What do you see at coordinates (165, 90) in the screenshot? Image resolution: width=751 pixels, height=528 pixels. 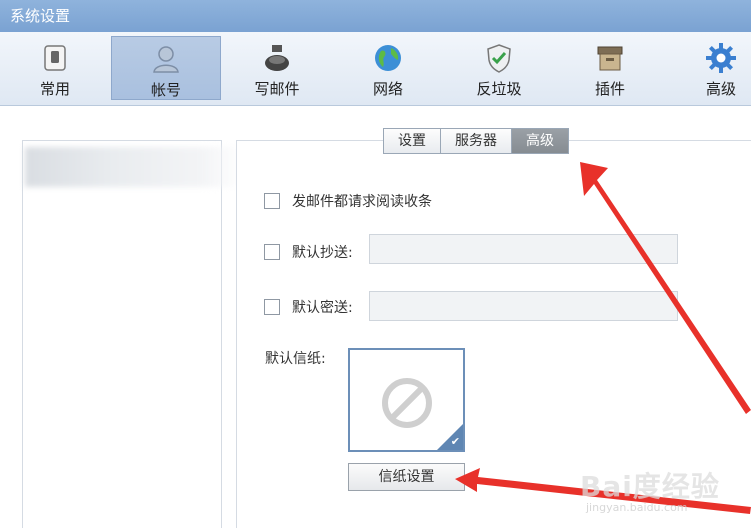 I see `tool-account-label: 帐号` at bounding box center [165, 90].